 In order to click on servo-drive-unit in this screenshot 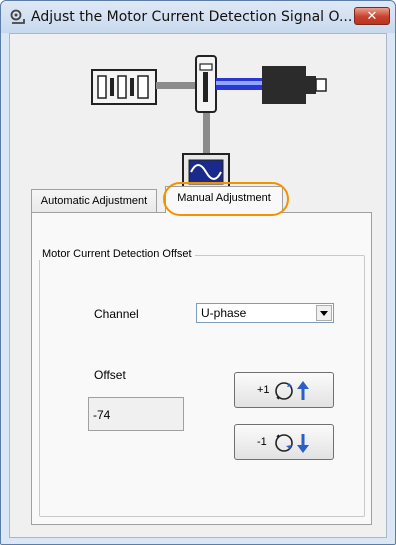, I will do `click(124, 87)`.